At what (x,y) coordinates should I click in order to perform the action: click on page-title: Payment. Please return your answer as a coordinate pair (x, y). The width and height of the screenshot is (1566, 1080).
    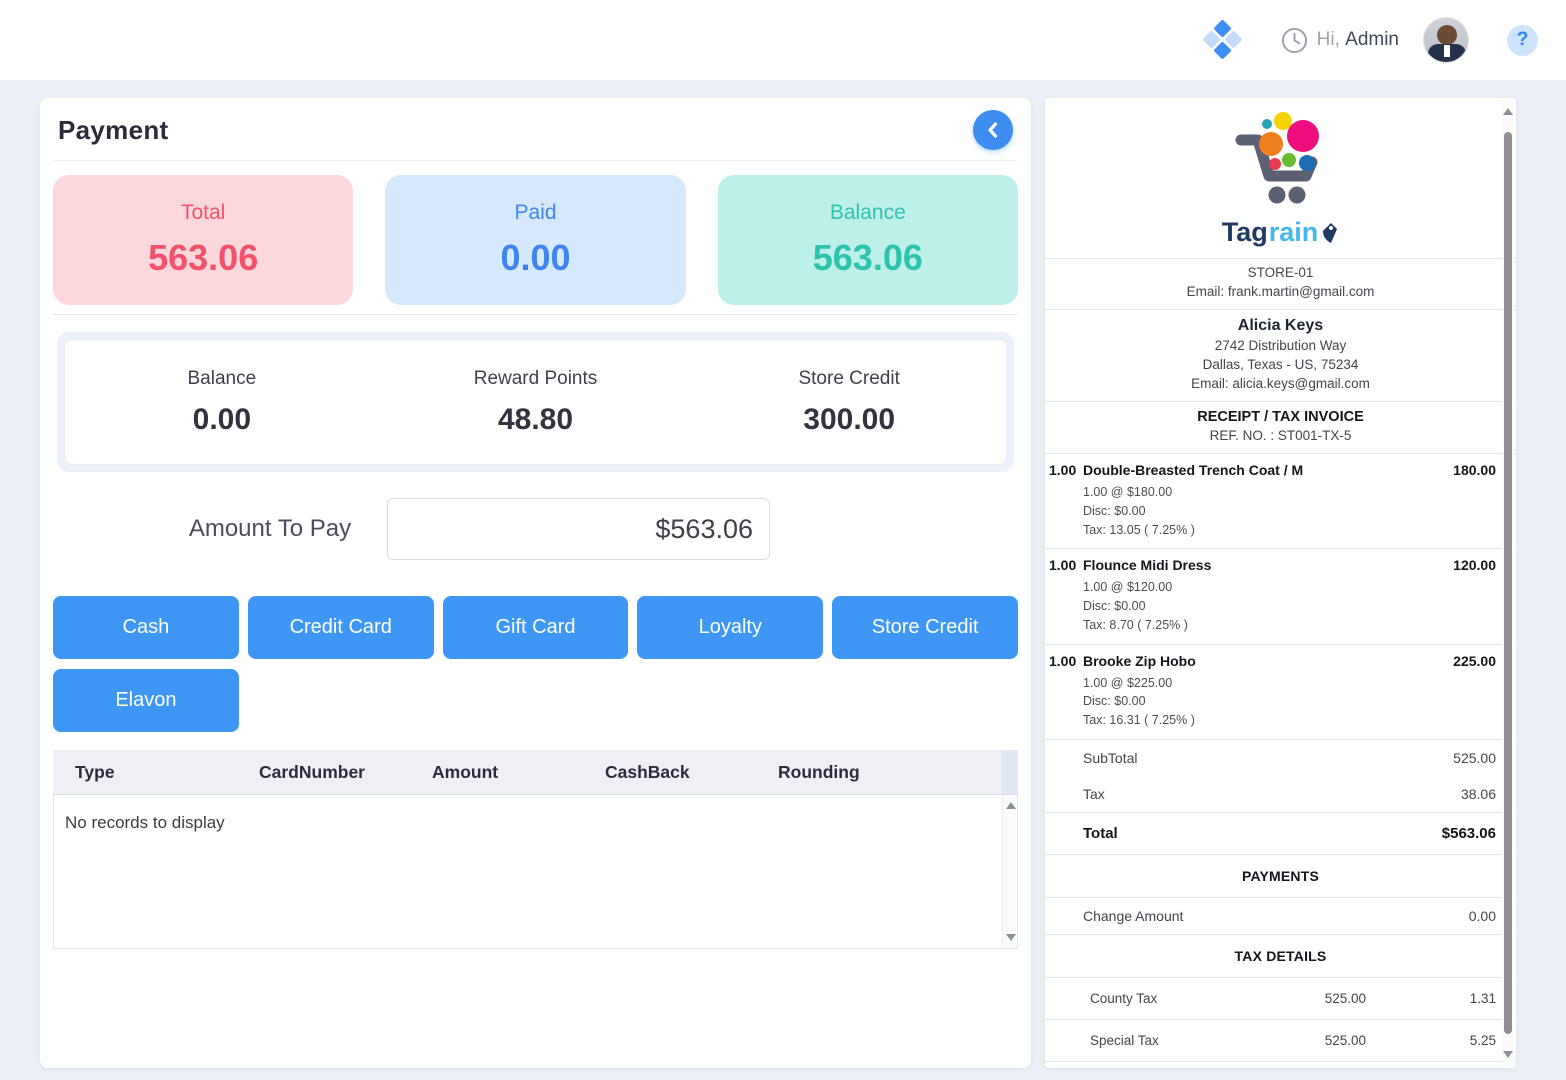
    Looking at the image, I should click on (113, 129).